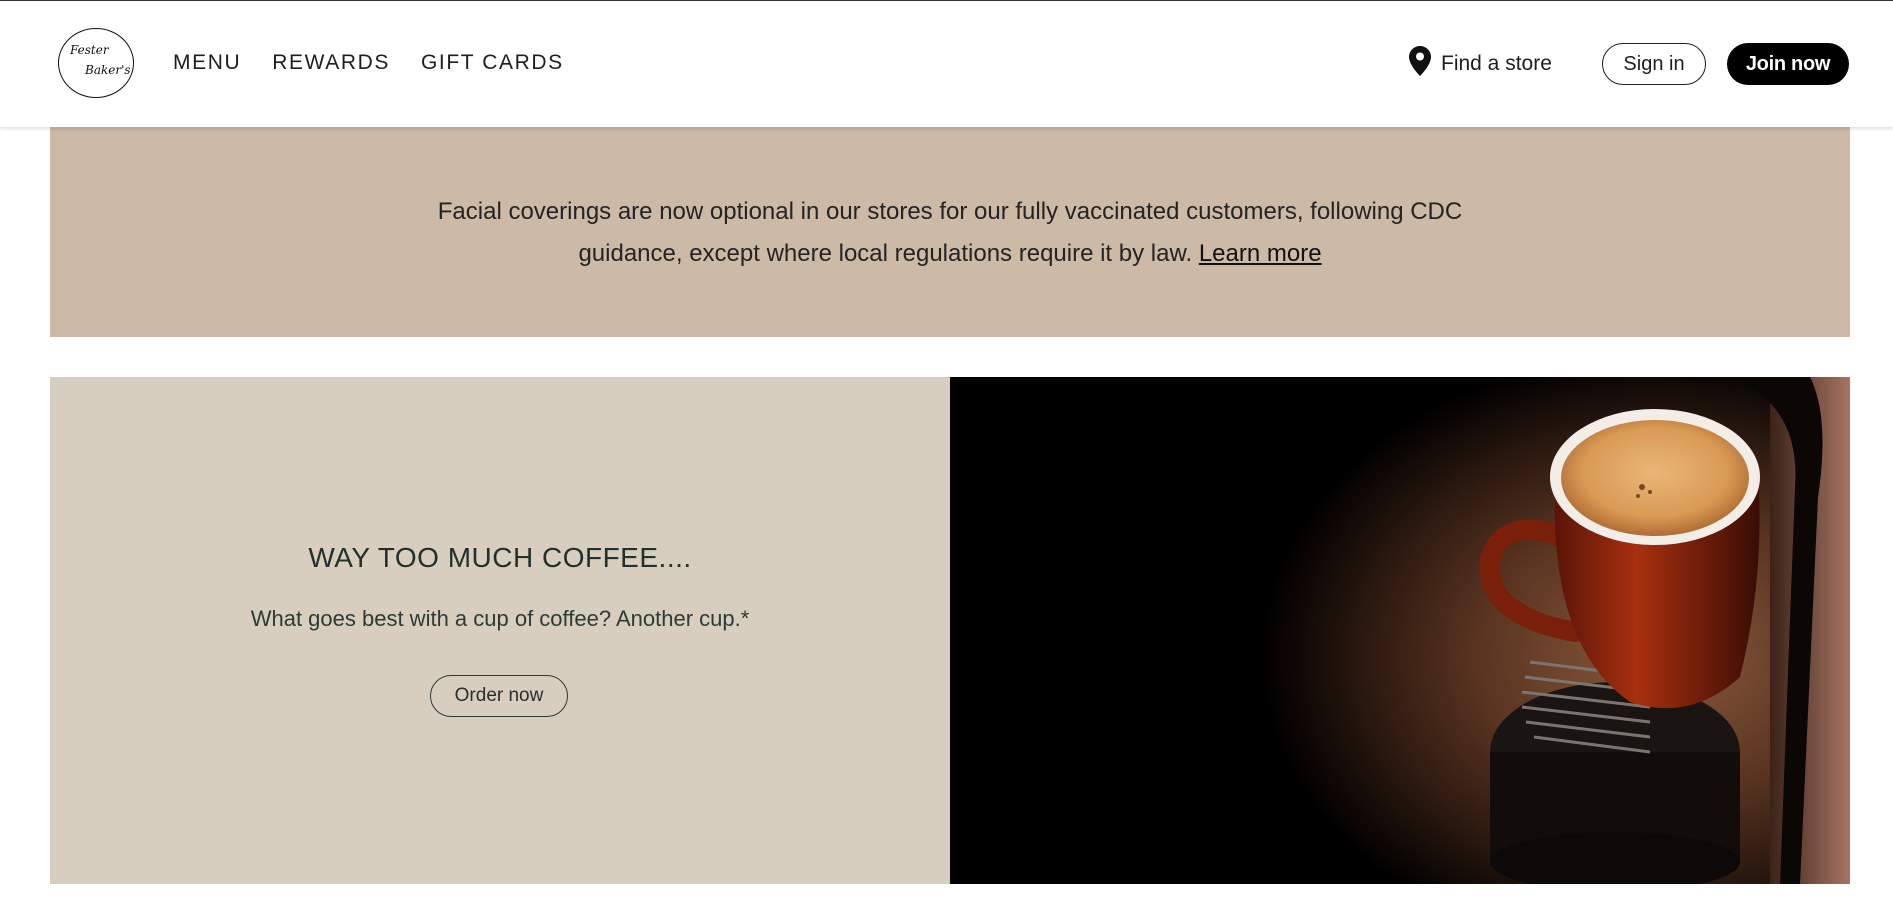 The height and width of the screenshot is (906, 1893). I want to click on location-pin-icon, so click(1420, 64).